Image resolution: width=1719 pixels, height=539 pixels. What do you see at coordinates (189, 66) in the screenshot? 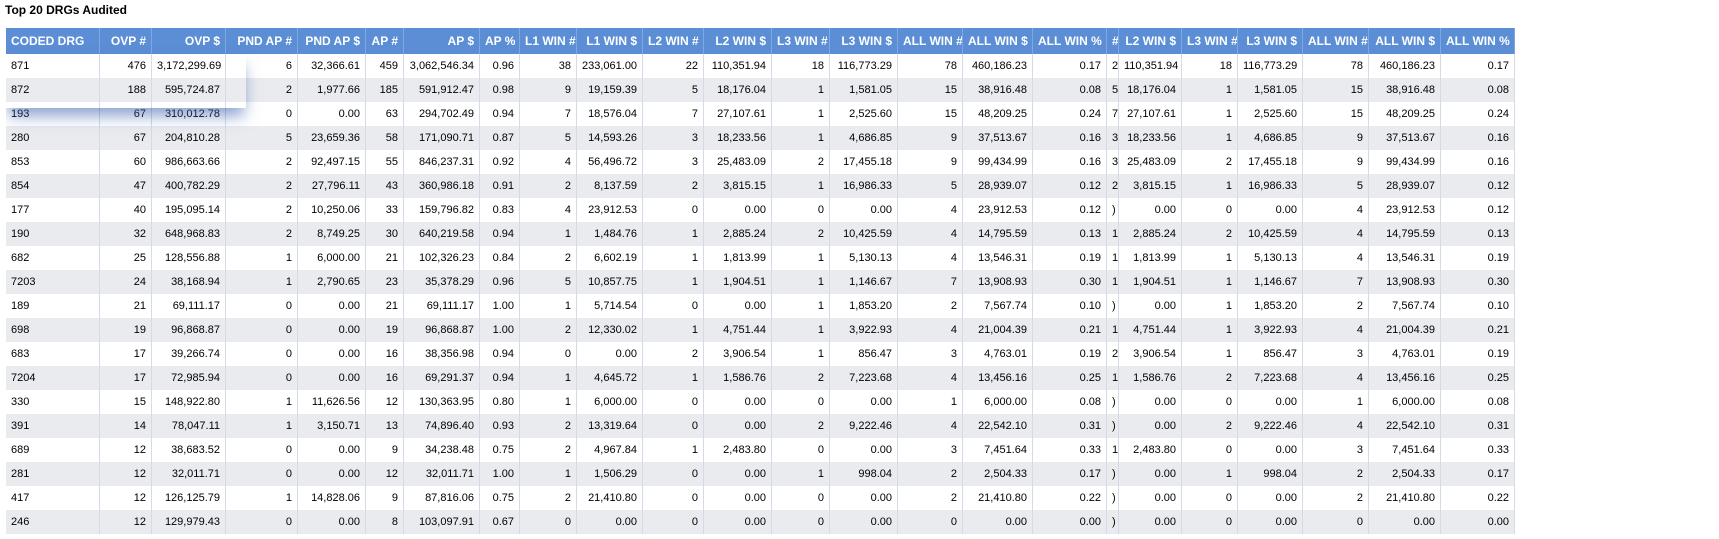
I see `cell-ovp-2: 3,172,299.69` at bounding box center [189, 66].